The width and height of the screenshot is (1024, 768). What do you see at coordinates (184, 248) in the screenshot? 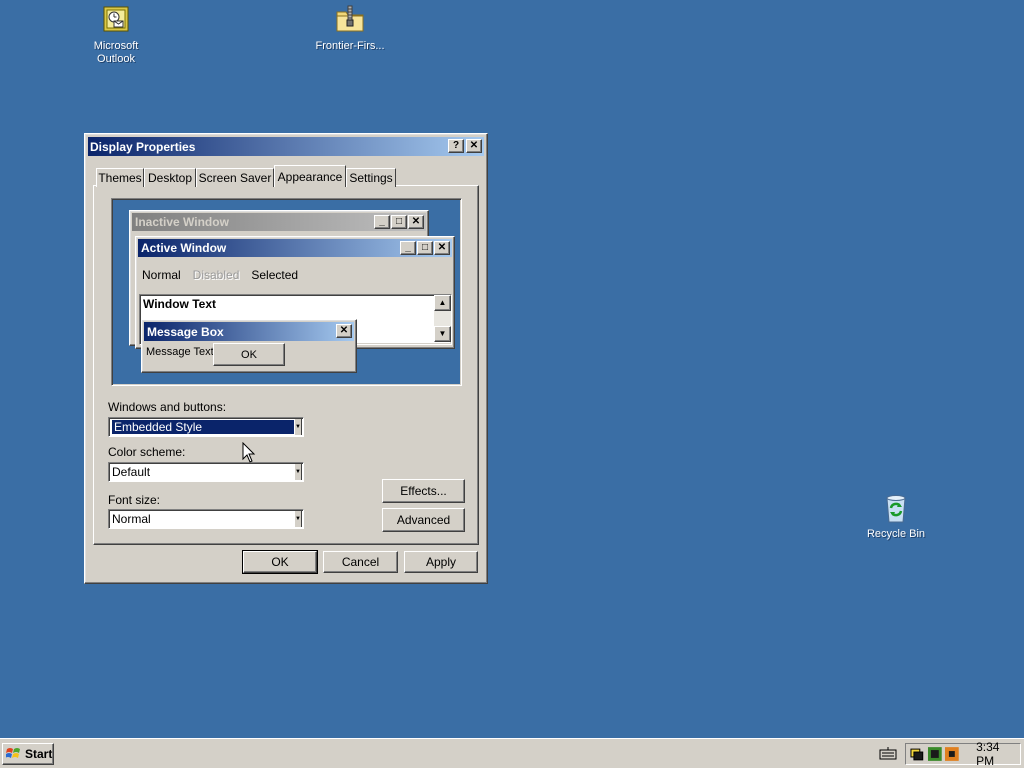
I see `preview-active-title: Active Window` at bounding box center [184, 248].